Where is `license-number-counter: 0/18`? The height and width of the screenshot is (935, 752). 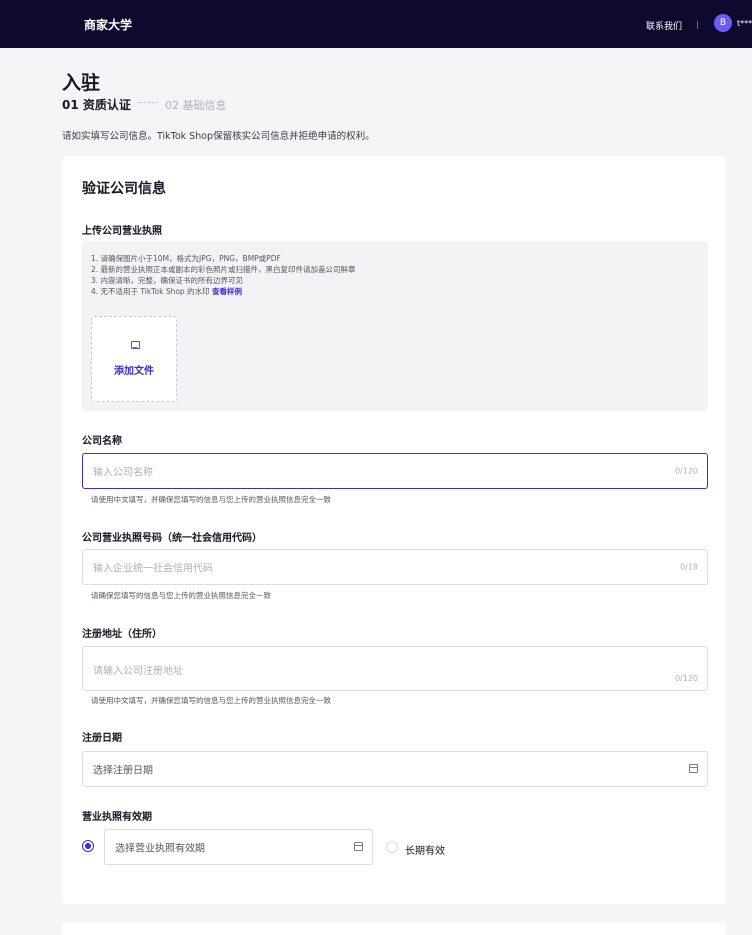 license-number-counter: 0/18 is located at coordinates (689, 567).